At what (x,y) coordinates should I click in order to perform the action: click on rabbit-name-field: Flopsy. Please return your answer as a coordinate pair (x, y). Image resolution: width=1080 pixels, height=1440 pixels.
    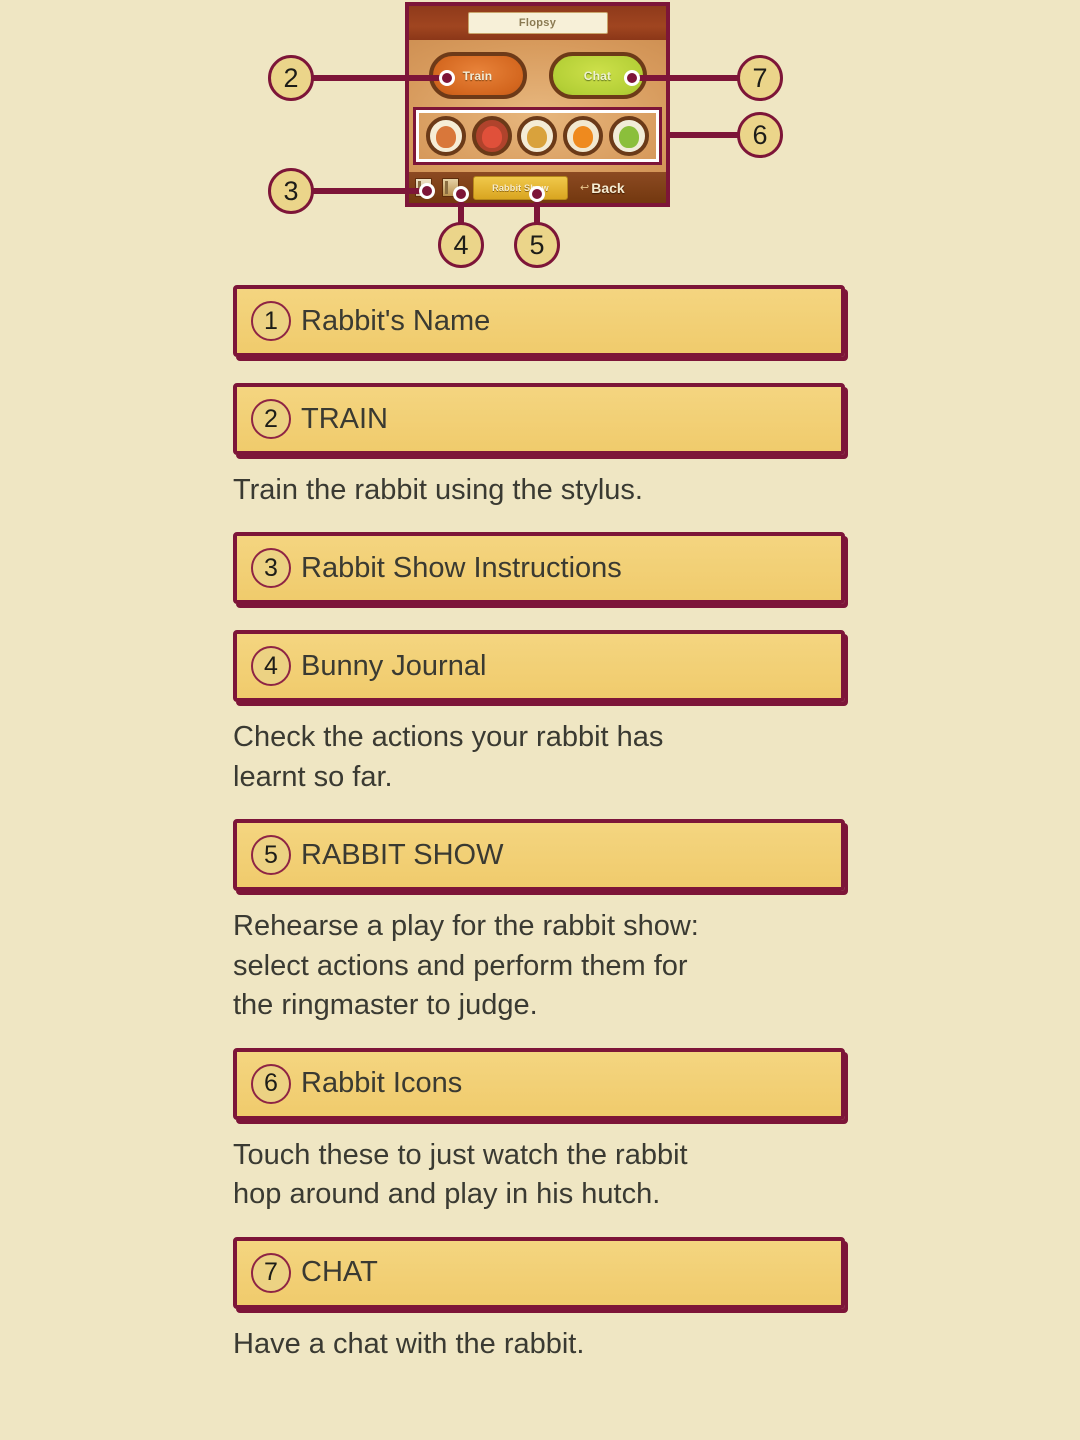
    Looking at the image, I should click on (537, 23).